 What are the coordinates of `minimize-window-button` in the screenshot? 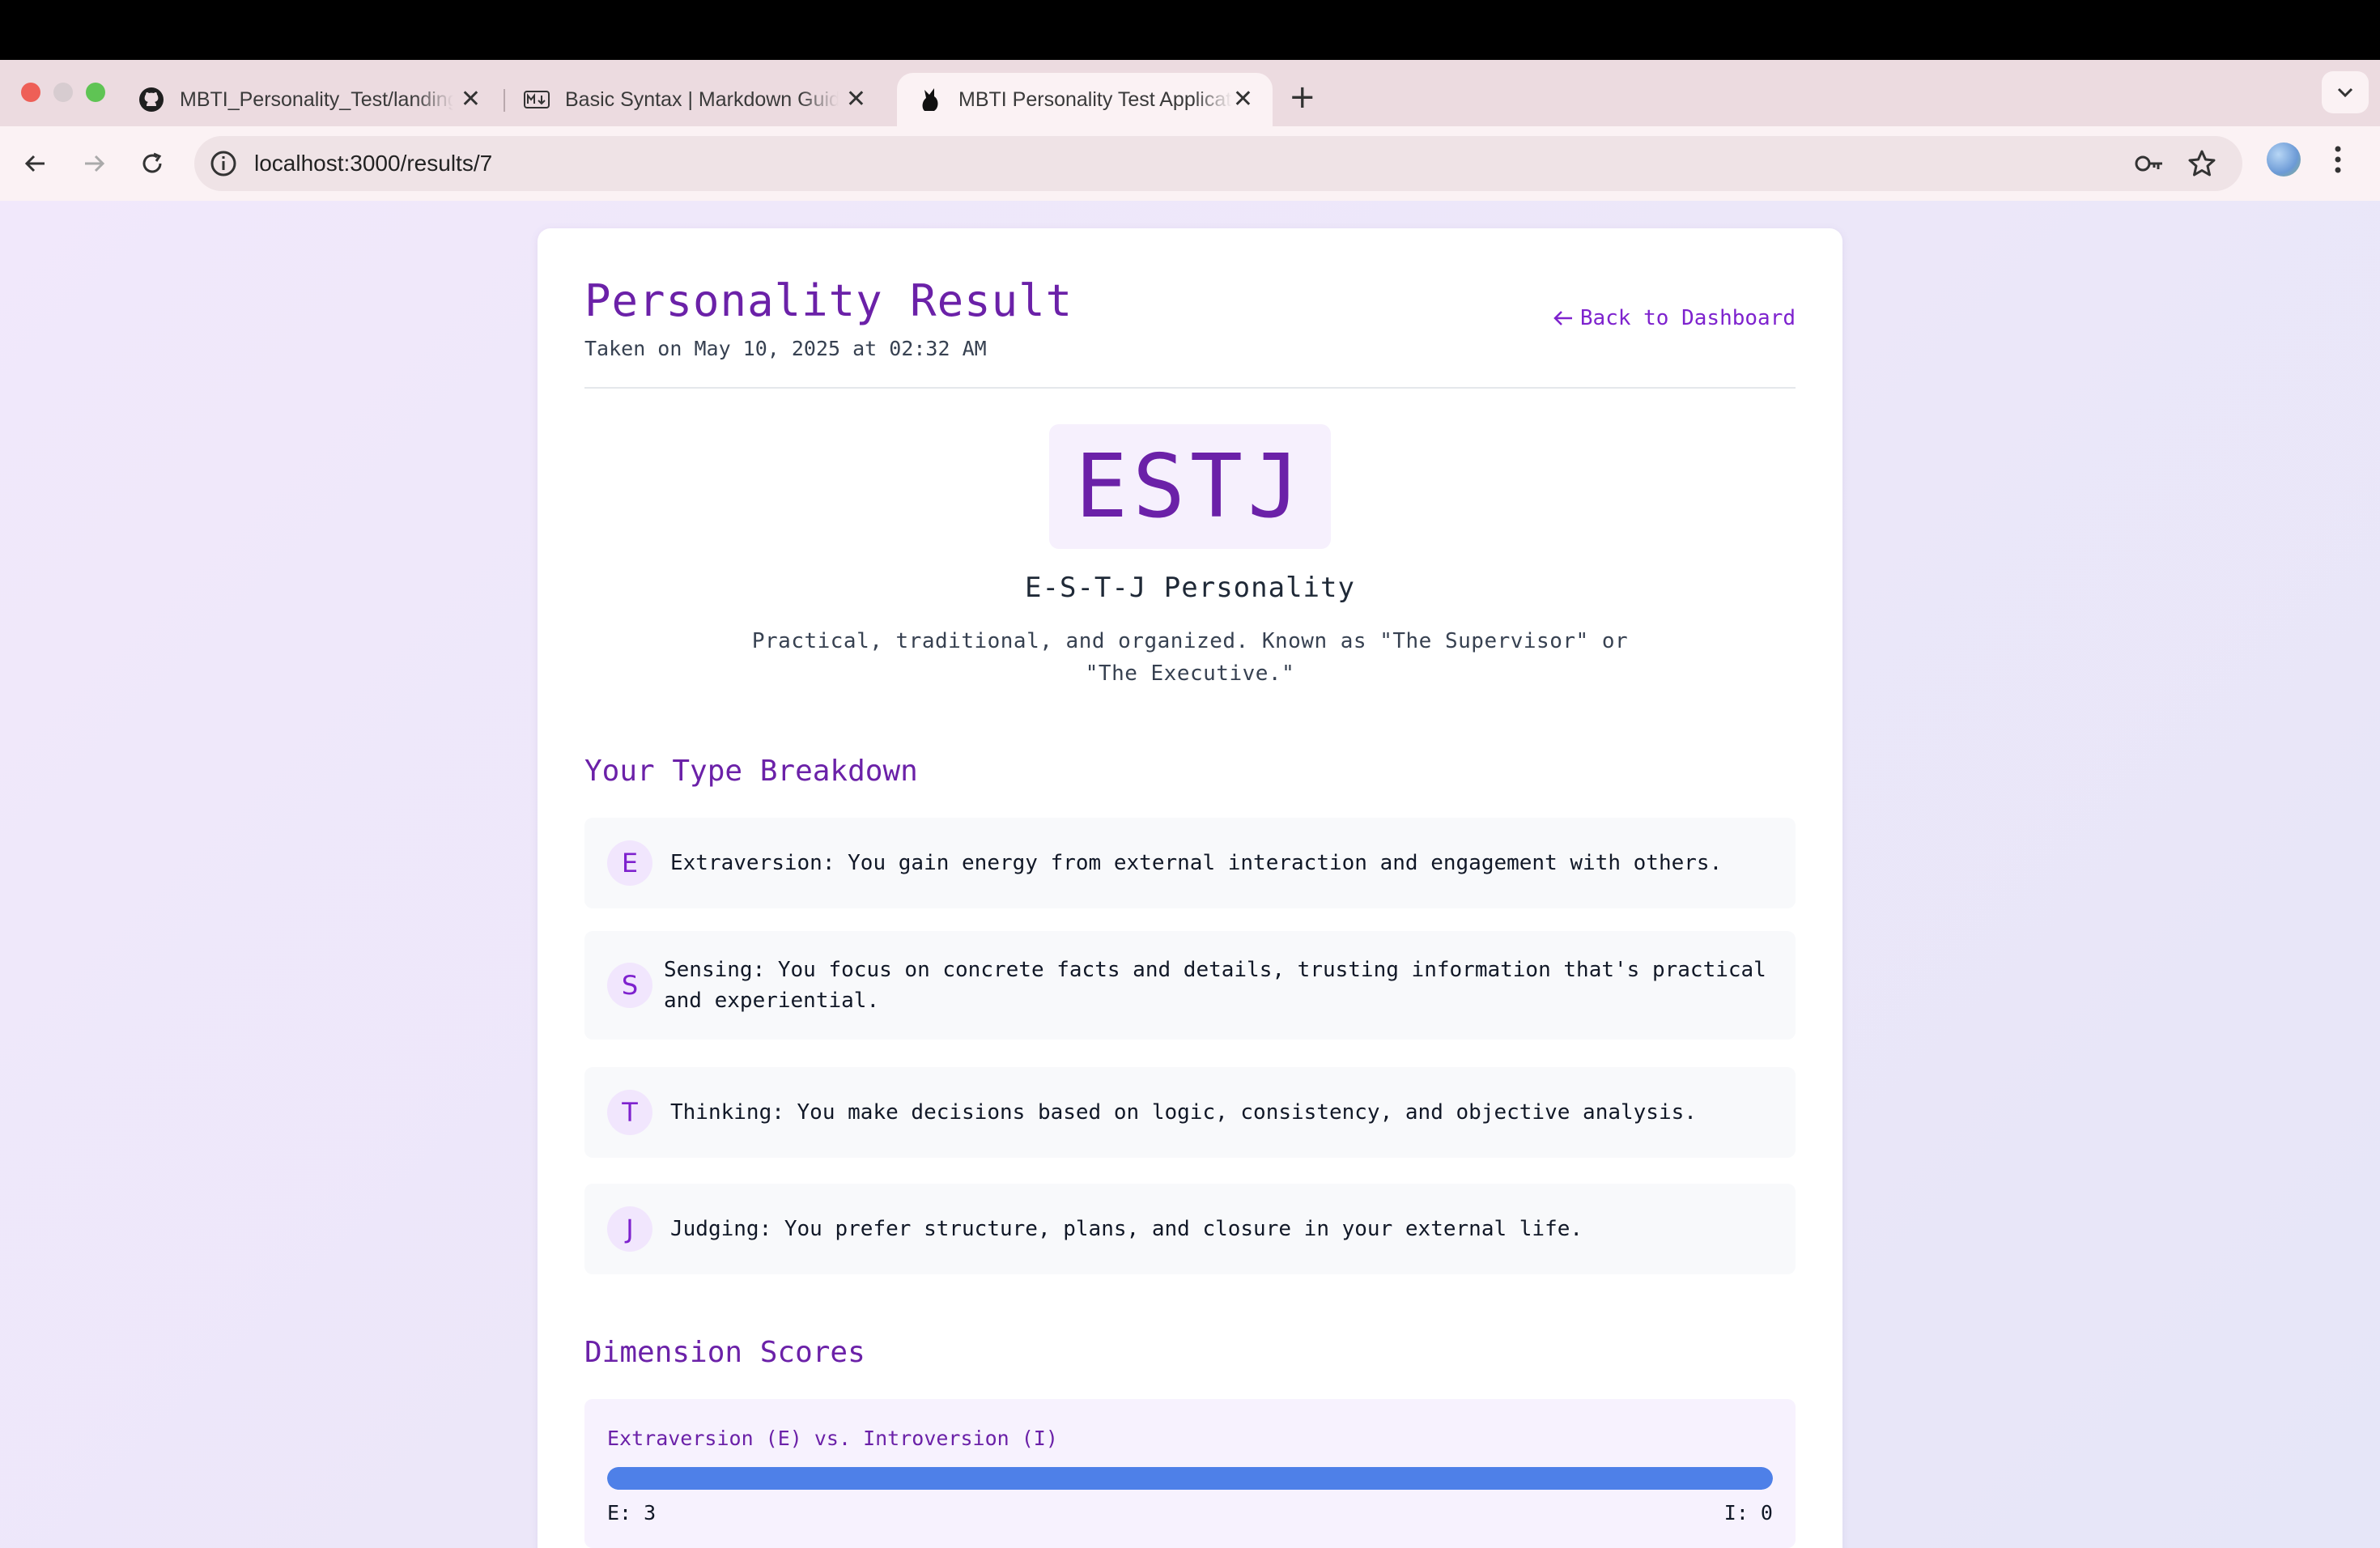 It's located at (63, 92).